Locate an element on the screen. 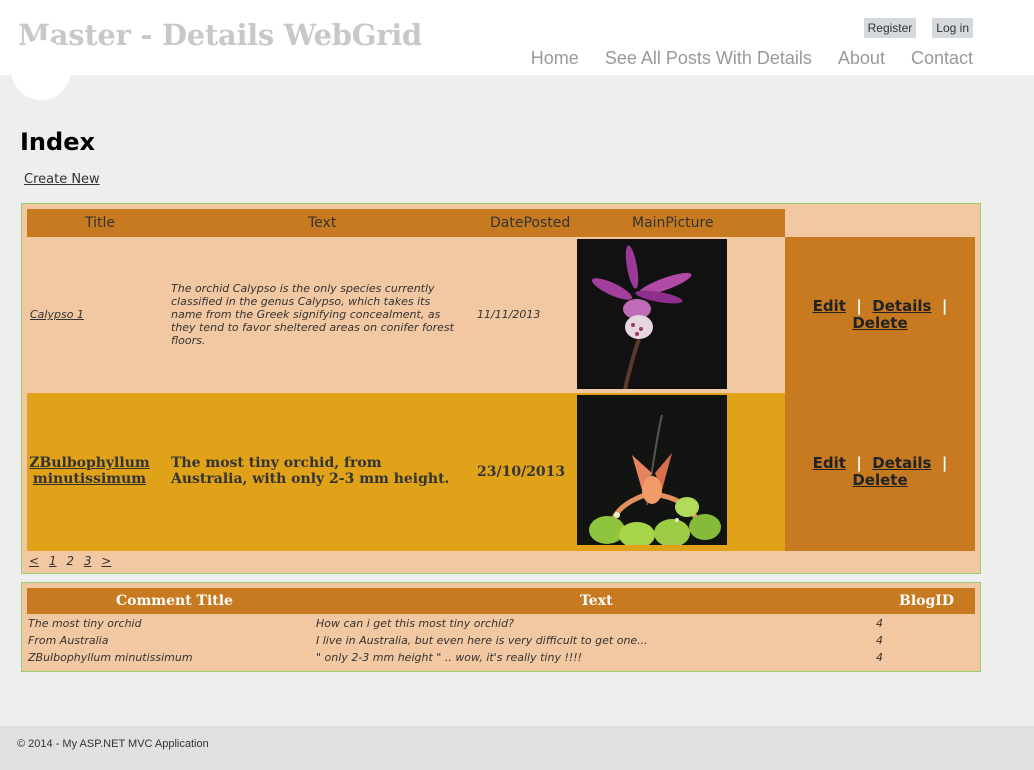  column-text: Text is located at coordinates (322, 223).